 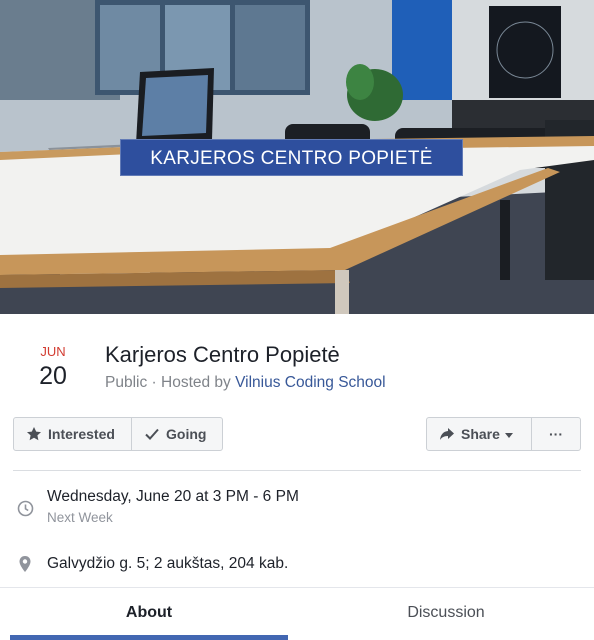 What do you see at coordinates (291, 157) in the screenshot?
I see `cover-banner: KARJEROS CENTRO POPIETĖ` at bounding box center [291, 157].